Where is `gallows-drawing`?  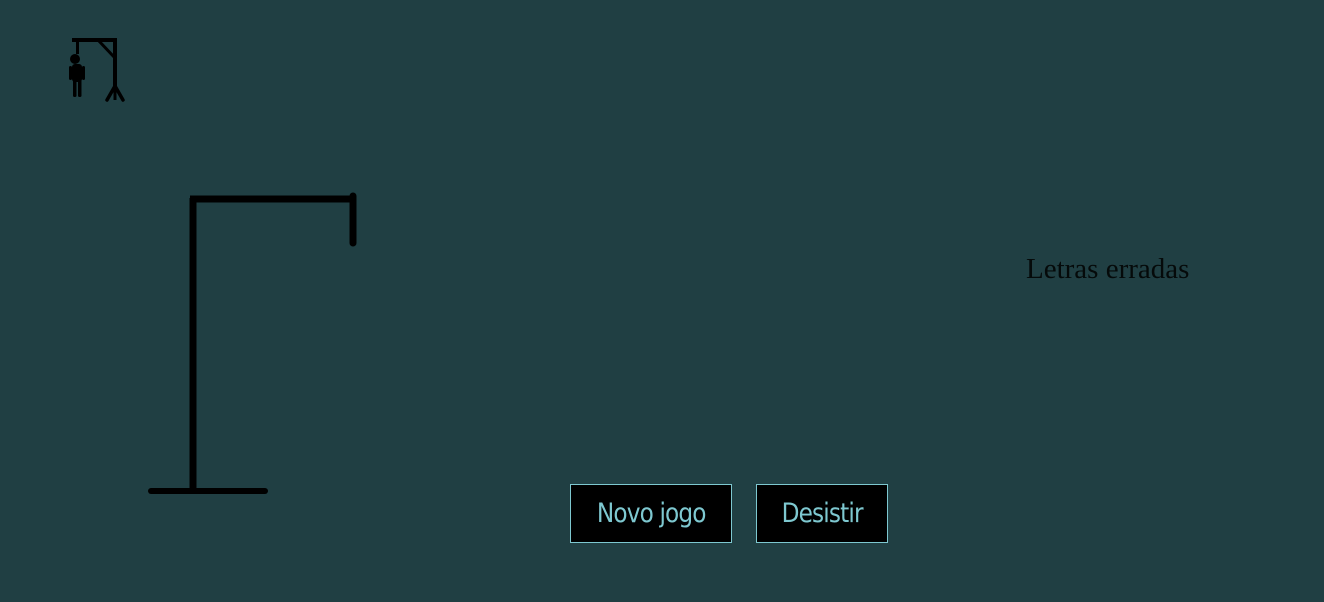
gallows-drawing is located at coordinates (254, 344).